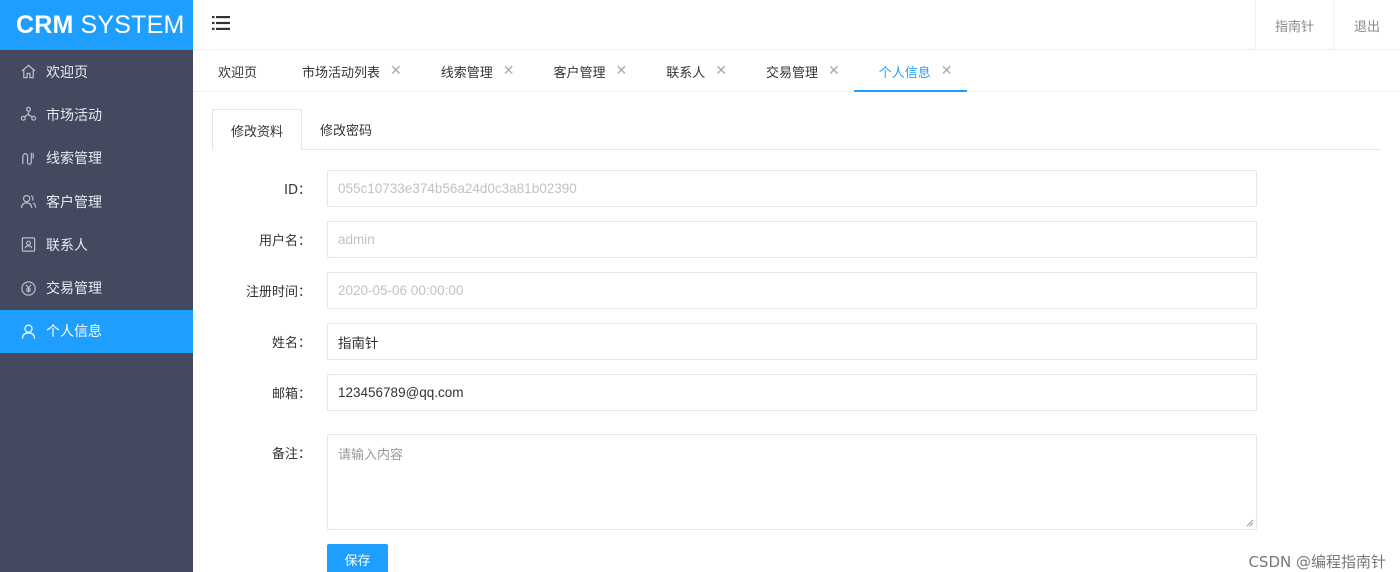 Image resolution: width=1400 pixels, height=572 pixels. What do you see at coordinates (579, 73) in the screenshot?
I see `tab-label: 客户管理` at bounding box center [579, 73].